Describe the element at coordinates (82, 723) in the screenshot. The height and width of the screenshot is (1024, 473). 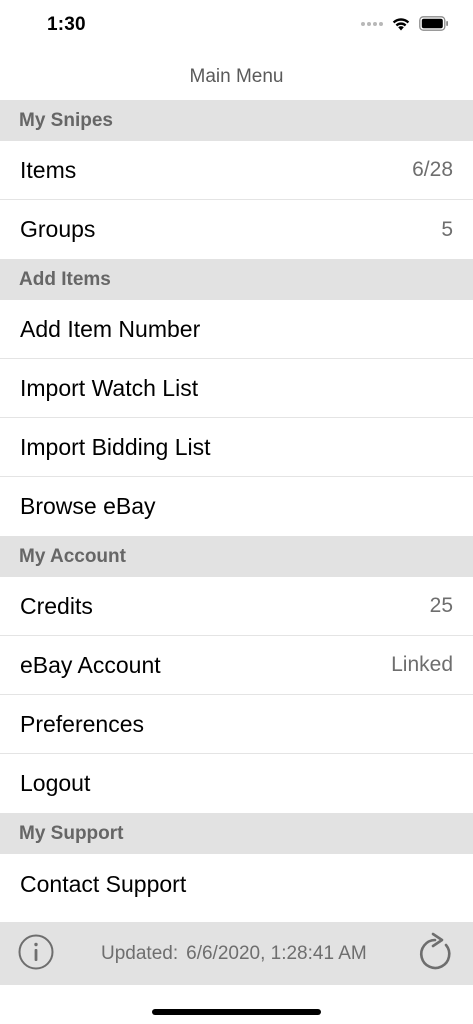
I see `menu-row-label: Preferences` at that location.